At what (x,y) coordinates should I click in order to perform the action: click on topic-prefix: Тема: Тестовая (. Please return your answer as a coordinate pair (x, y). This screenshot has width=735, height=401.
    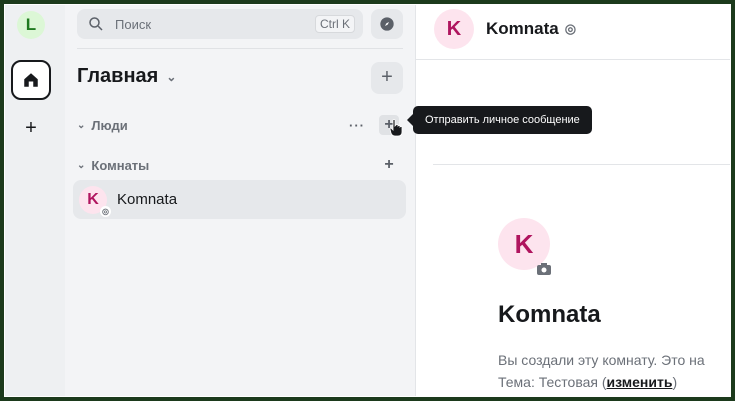
    Looking at the image, I should click on (552, 382).